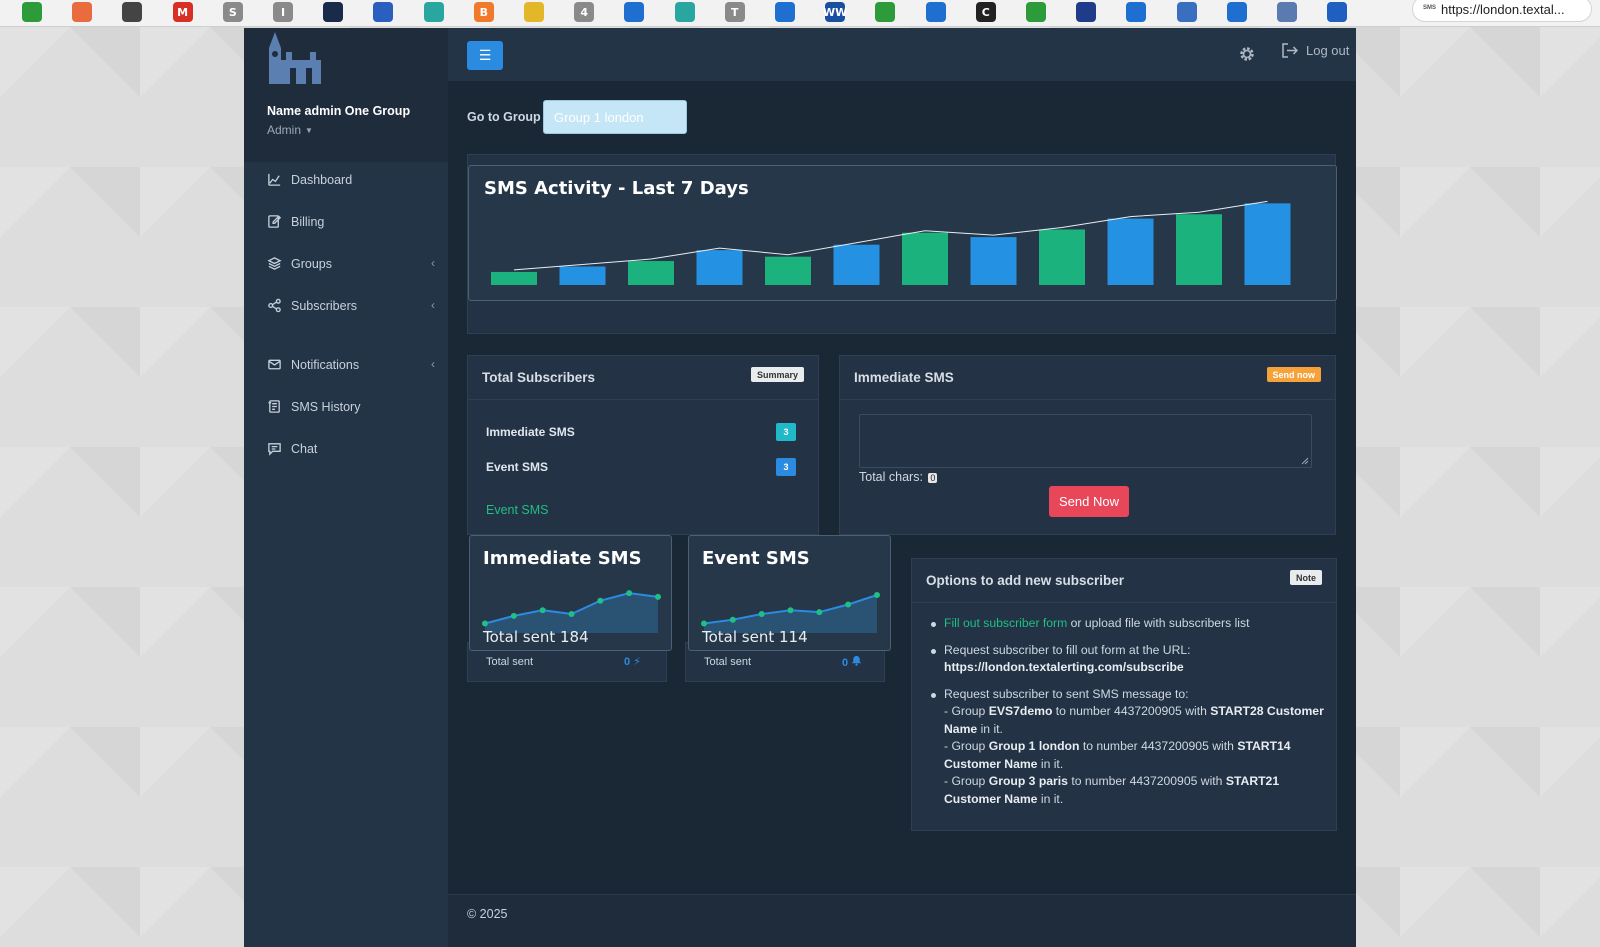  I want to click on logout-label: Log out, so click(1328, 50).